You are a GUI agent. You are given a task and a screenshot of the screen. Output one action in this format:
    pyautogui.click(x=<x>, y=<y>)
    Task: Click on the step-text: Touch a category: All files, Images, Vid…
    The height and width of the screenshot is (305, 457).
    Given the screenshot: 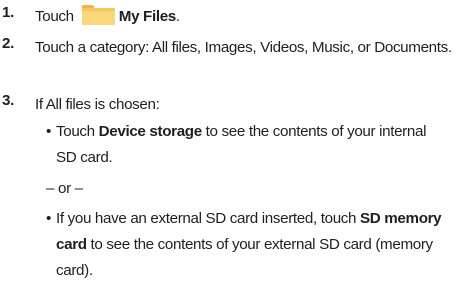 What is the action you would take?
    pyautogui.click(x=243, y=47)
    